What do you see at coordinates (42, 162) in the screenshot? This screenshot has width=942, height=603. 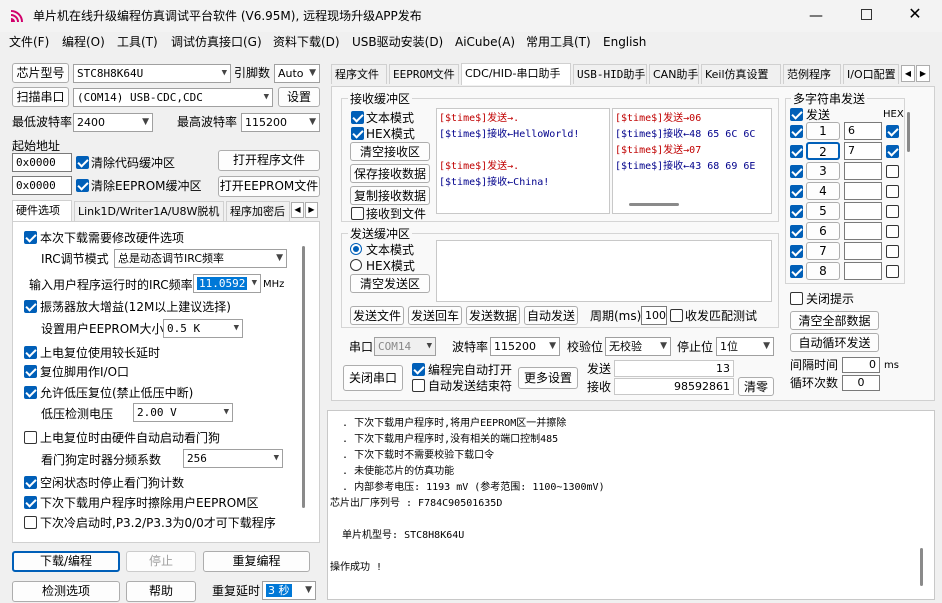 I see `code-address-input: 0x0000` at bounding box center [42, 162].